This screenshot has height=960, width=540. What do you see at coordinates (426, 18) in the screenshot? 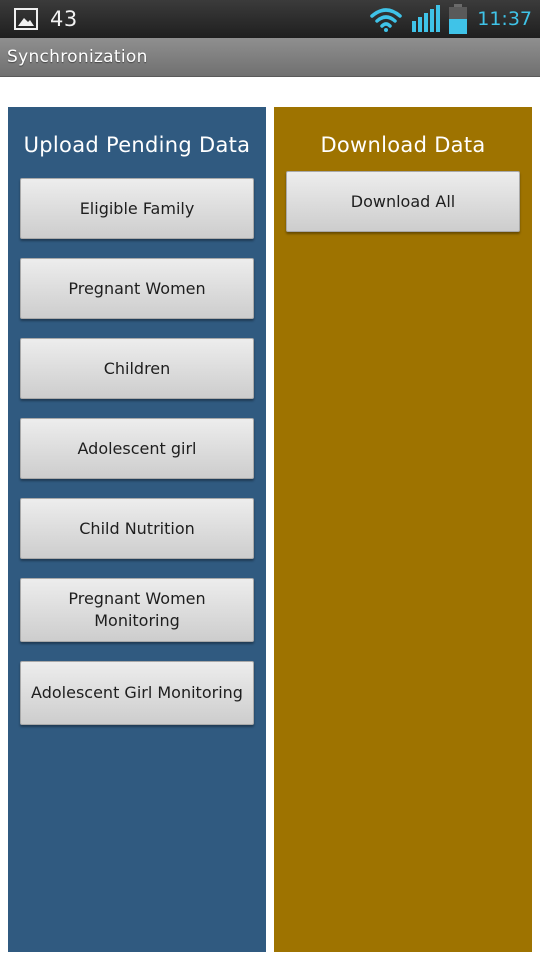
I see `signal-icon` at bounding box center [426, 18].